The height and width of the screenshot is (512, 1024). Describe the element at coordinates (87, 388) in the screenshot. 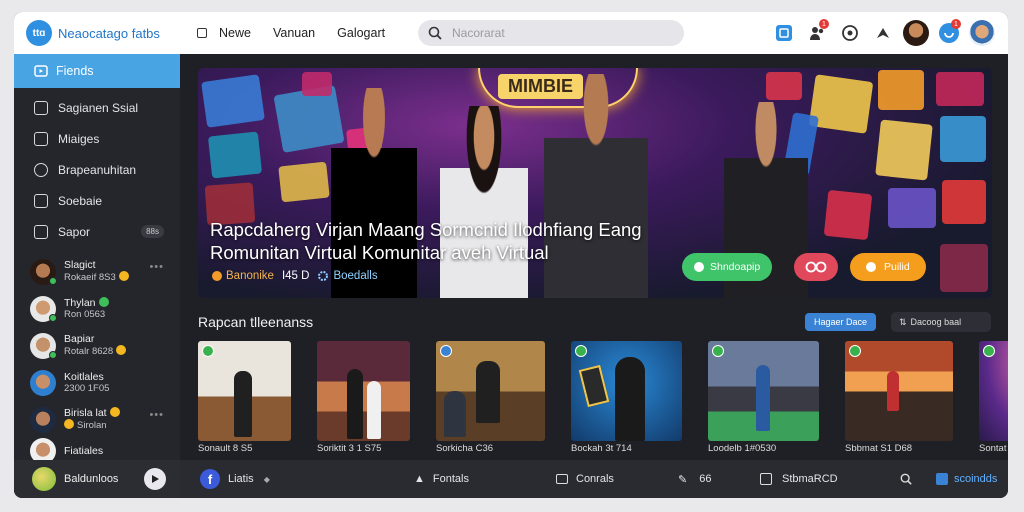

I see `friend-status: 2300 1F05` at that location.